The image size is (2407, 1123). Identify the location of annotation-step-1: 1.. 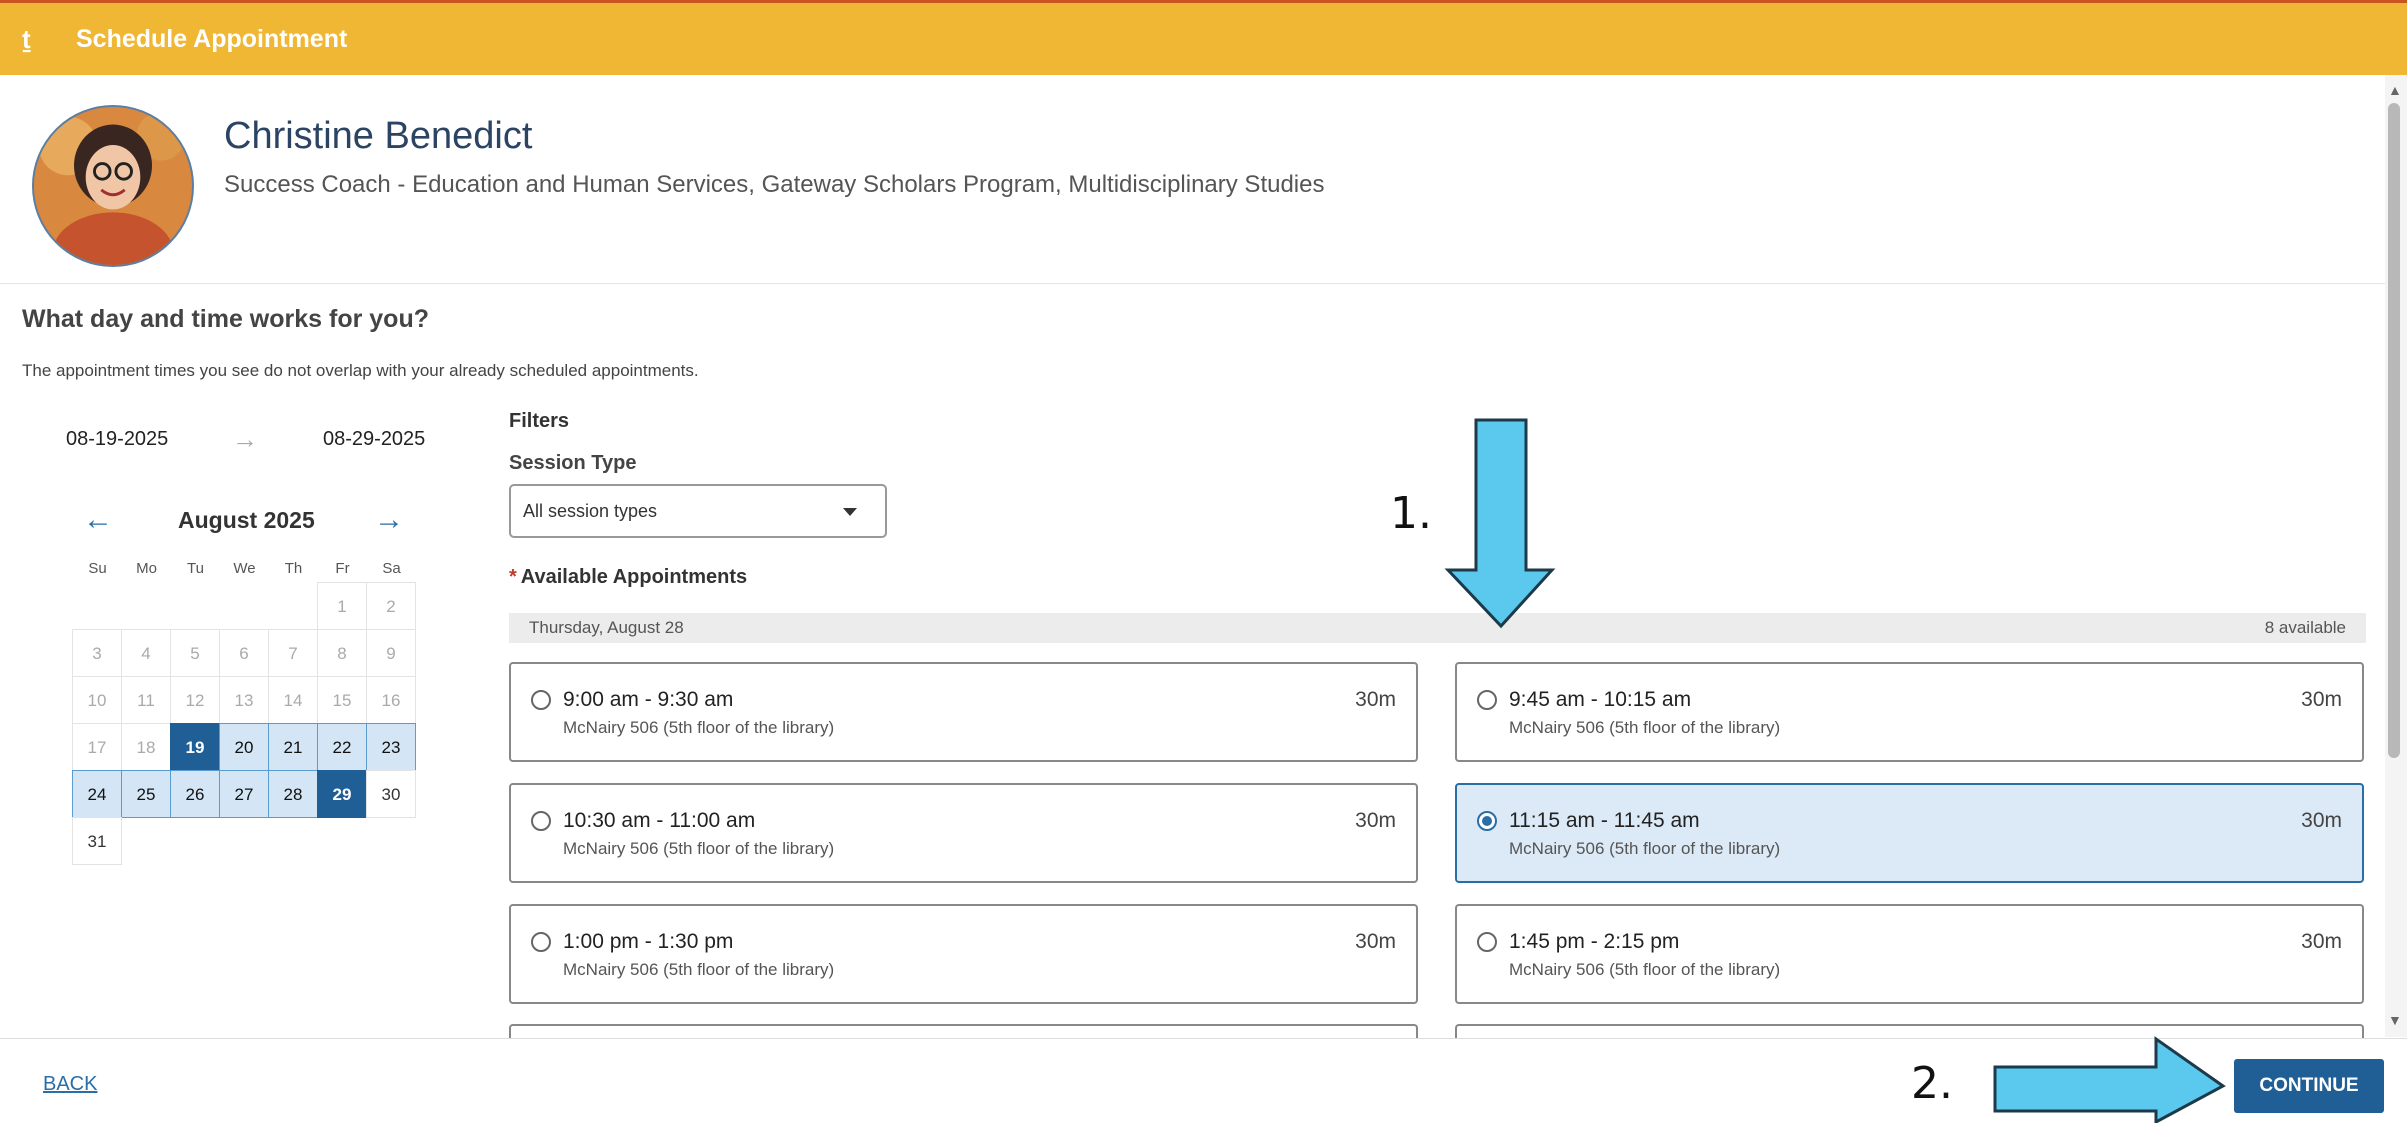
(1411, 513).